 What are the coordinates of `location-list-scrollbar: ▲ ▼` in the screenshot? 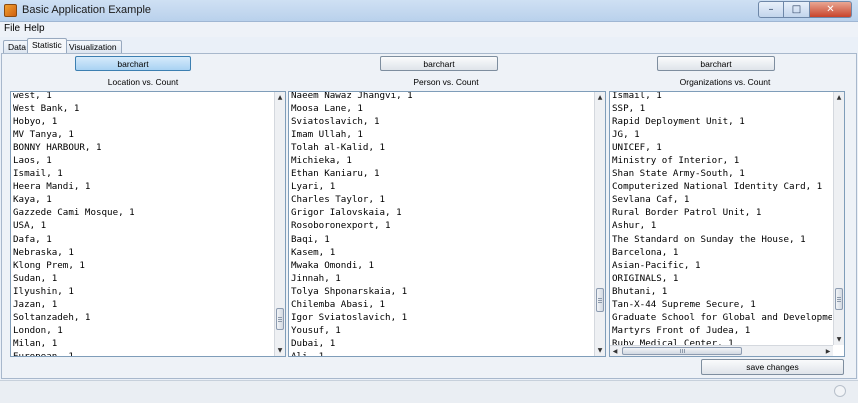 It's located at (279, 224).